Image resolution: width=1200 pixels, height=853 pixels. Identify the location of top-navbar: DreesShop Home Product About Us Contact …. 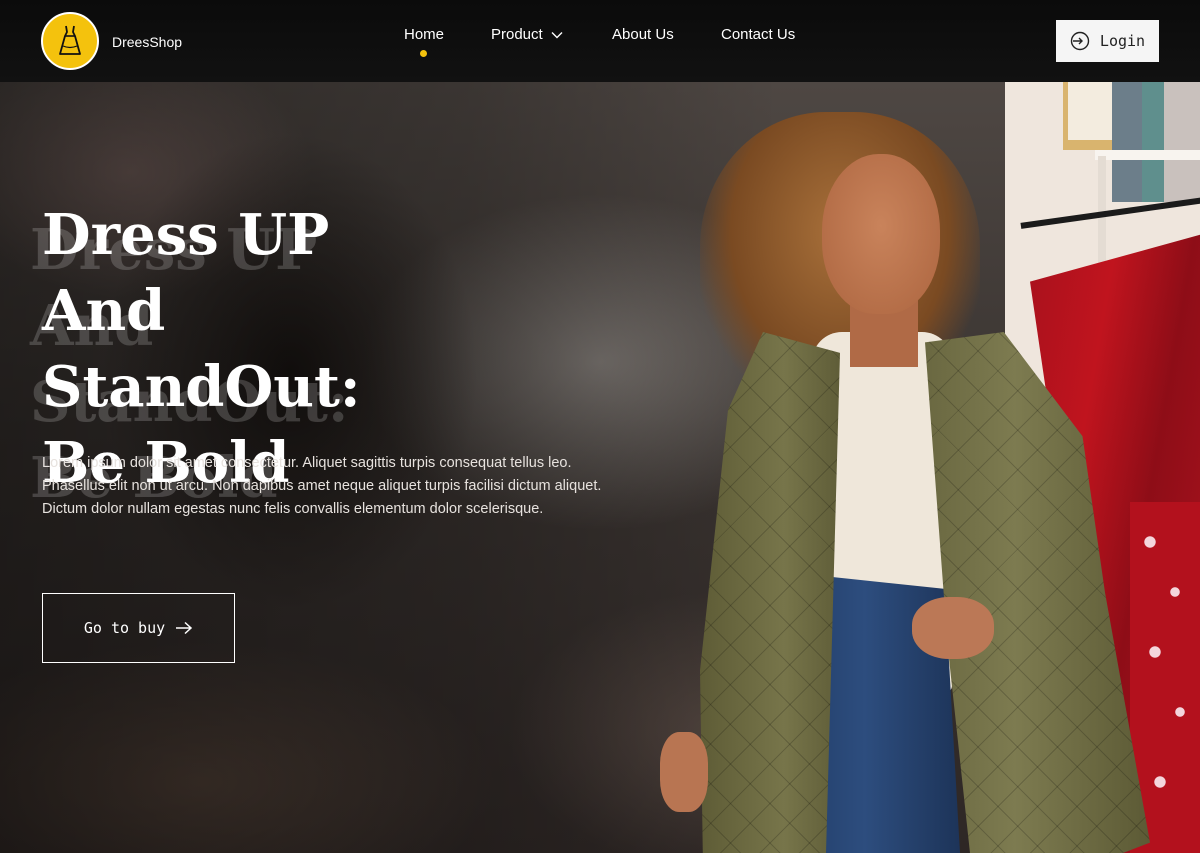
(600, 41).